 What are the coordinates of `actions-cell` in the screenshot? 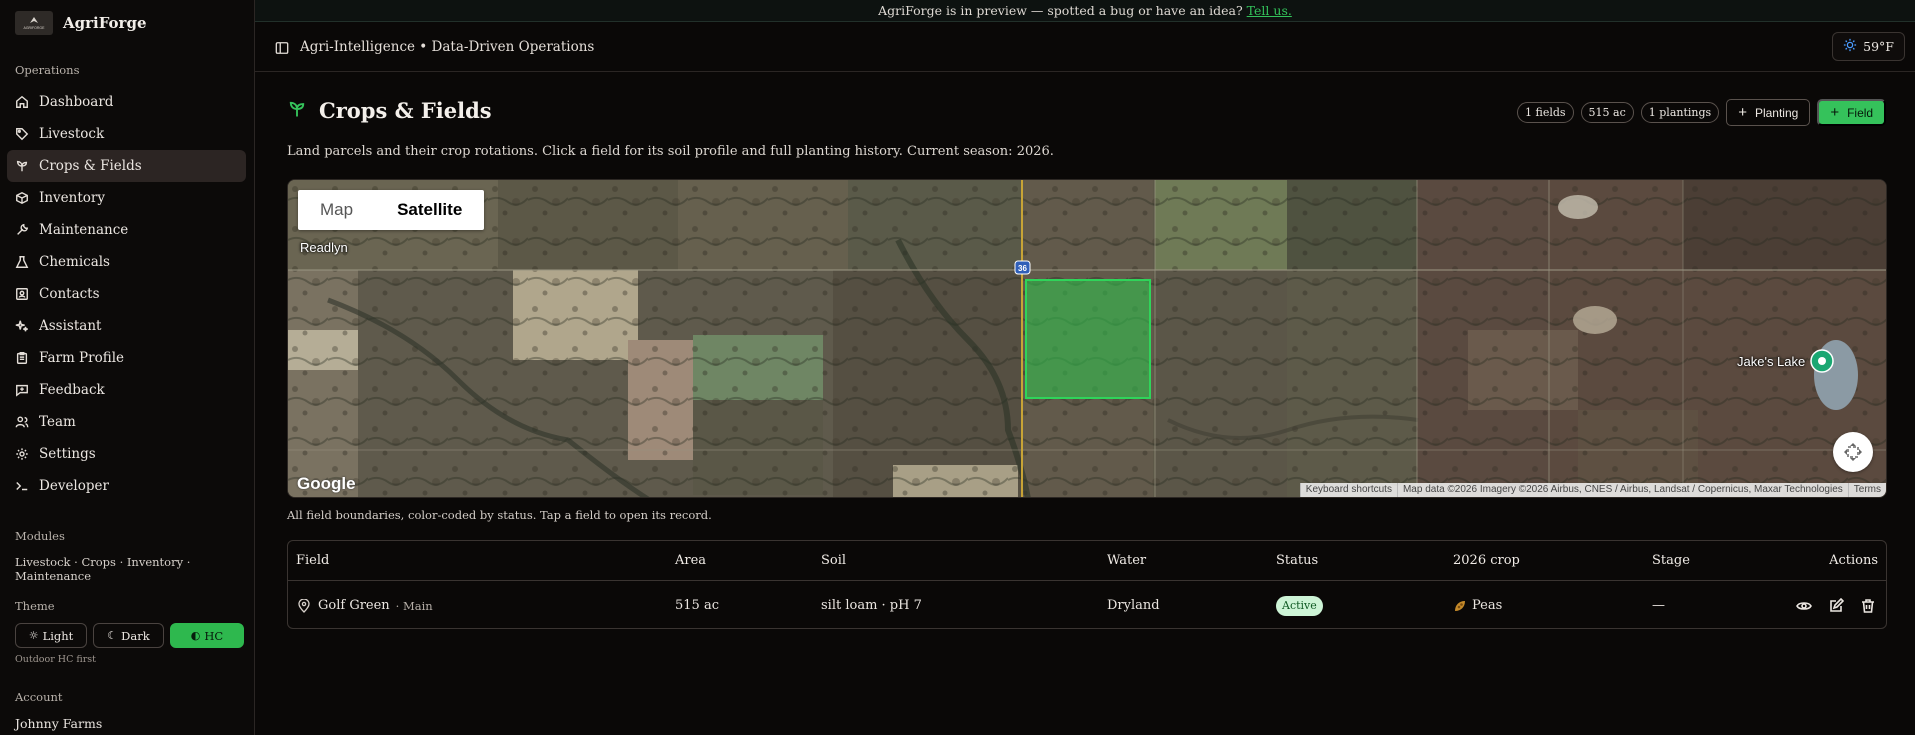 It's located at (1828, 605).